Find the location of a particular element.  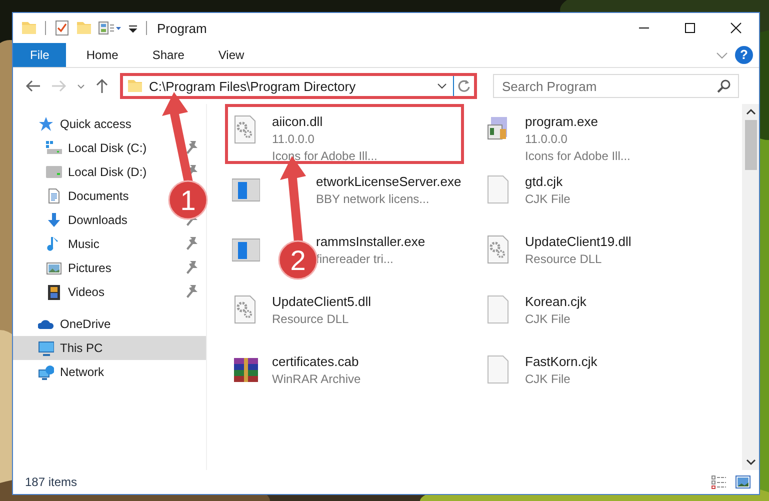

ribbon-tab: View is located at coordinates (231, 55).